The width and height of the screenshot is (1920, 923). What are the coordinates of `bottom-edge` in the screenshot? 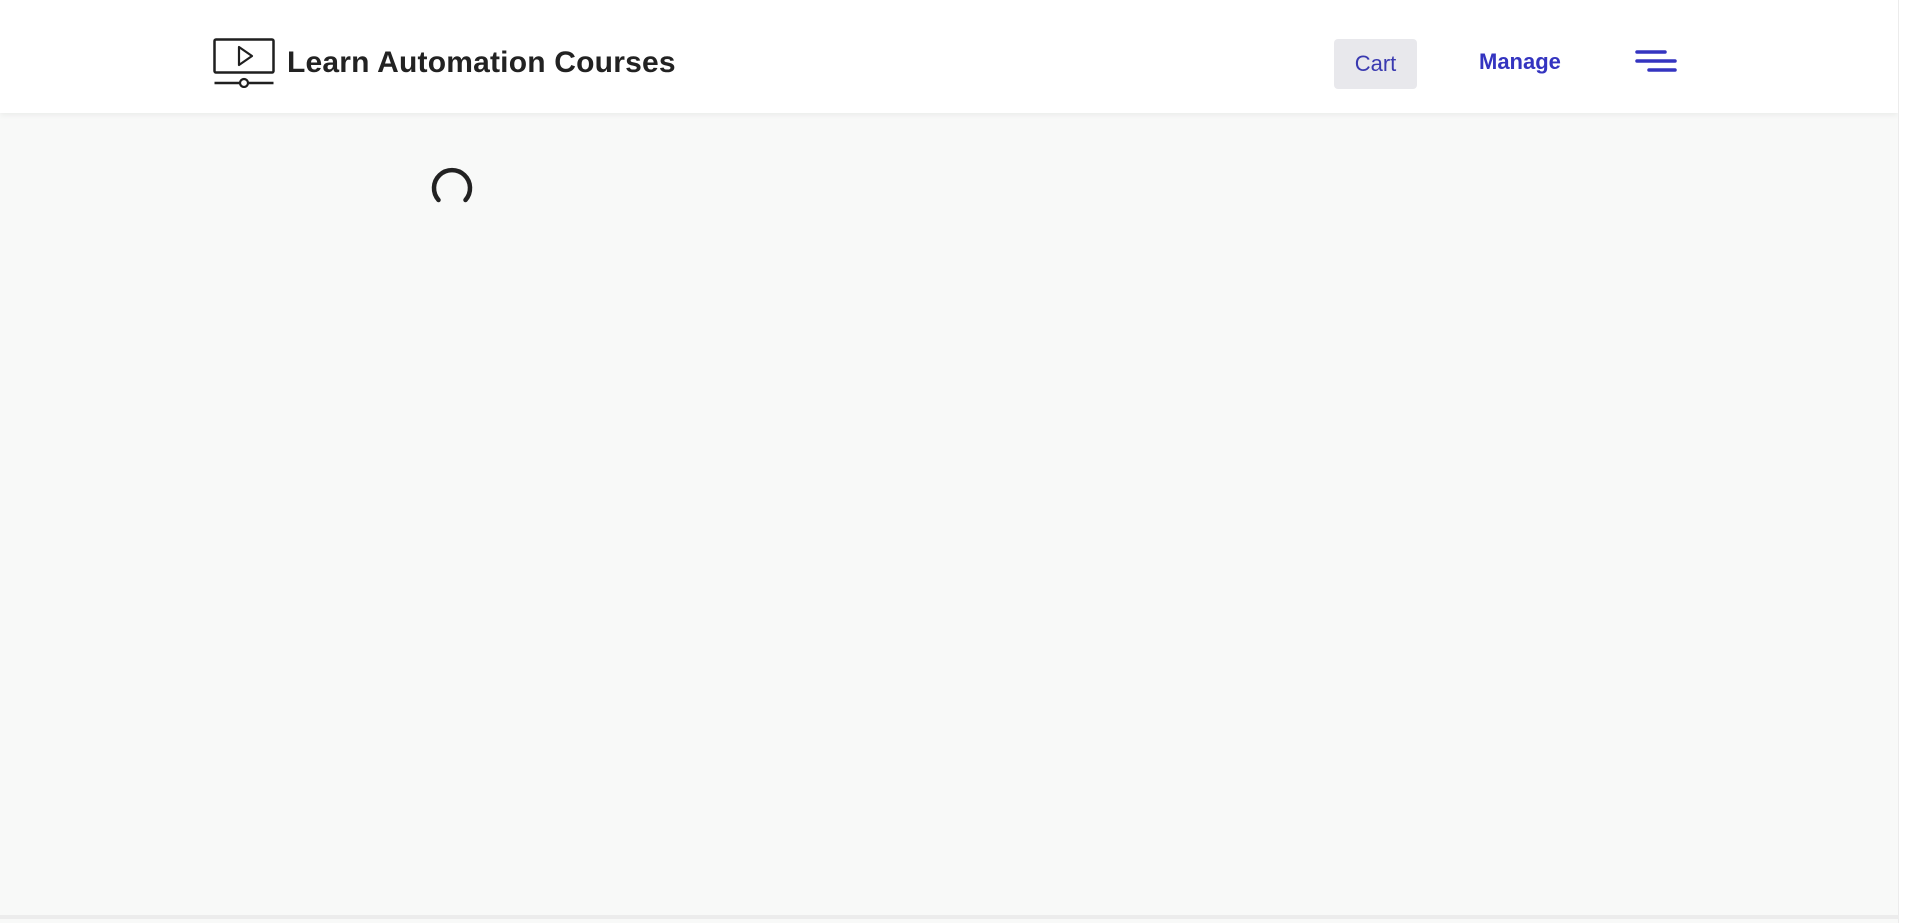 It's located at (949, 917).